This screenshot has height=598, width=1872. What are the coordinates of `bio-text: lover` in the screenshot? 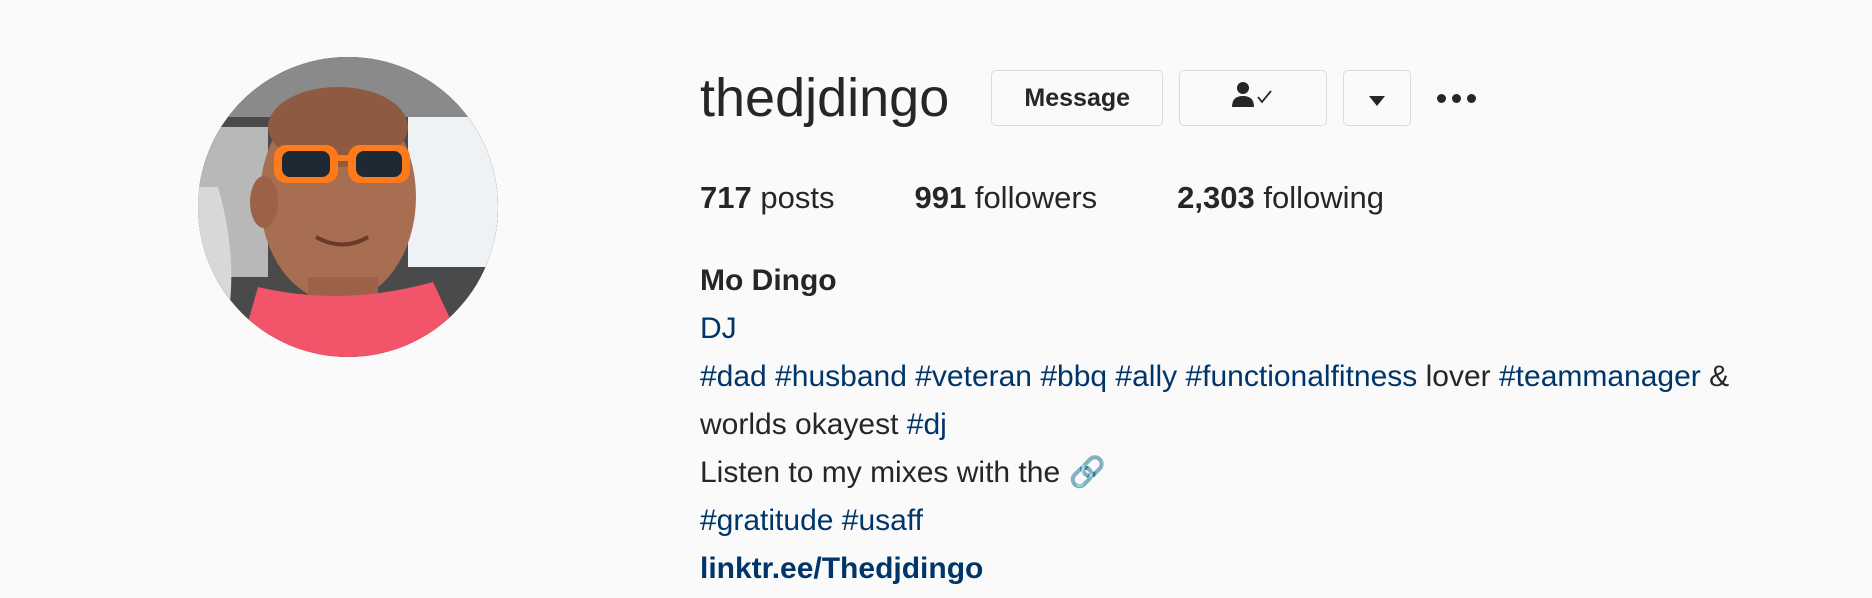 It's located at (1458, 376).